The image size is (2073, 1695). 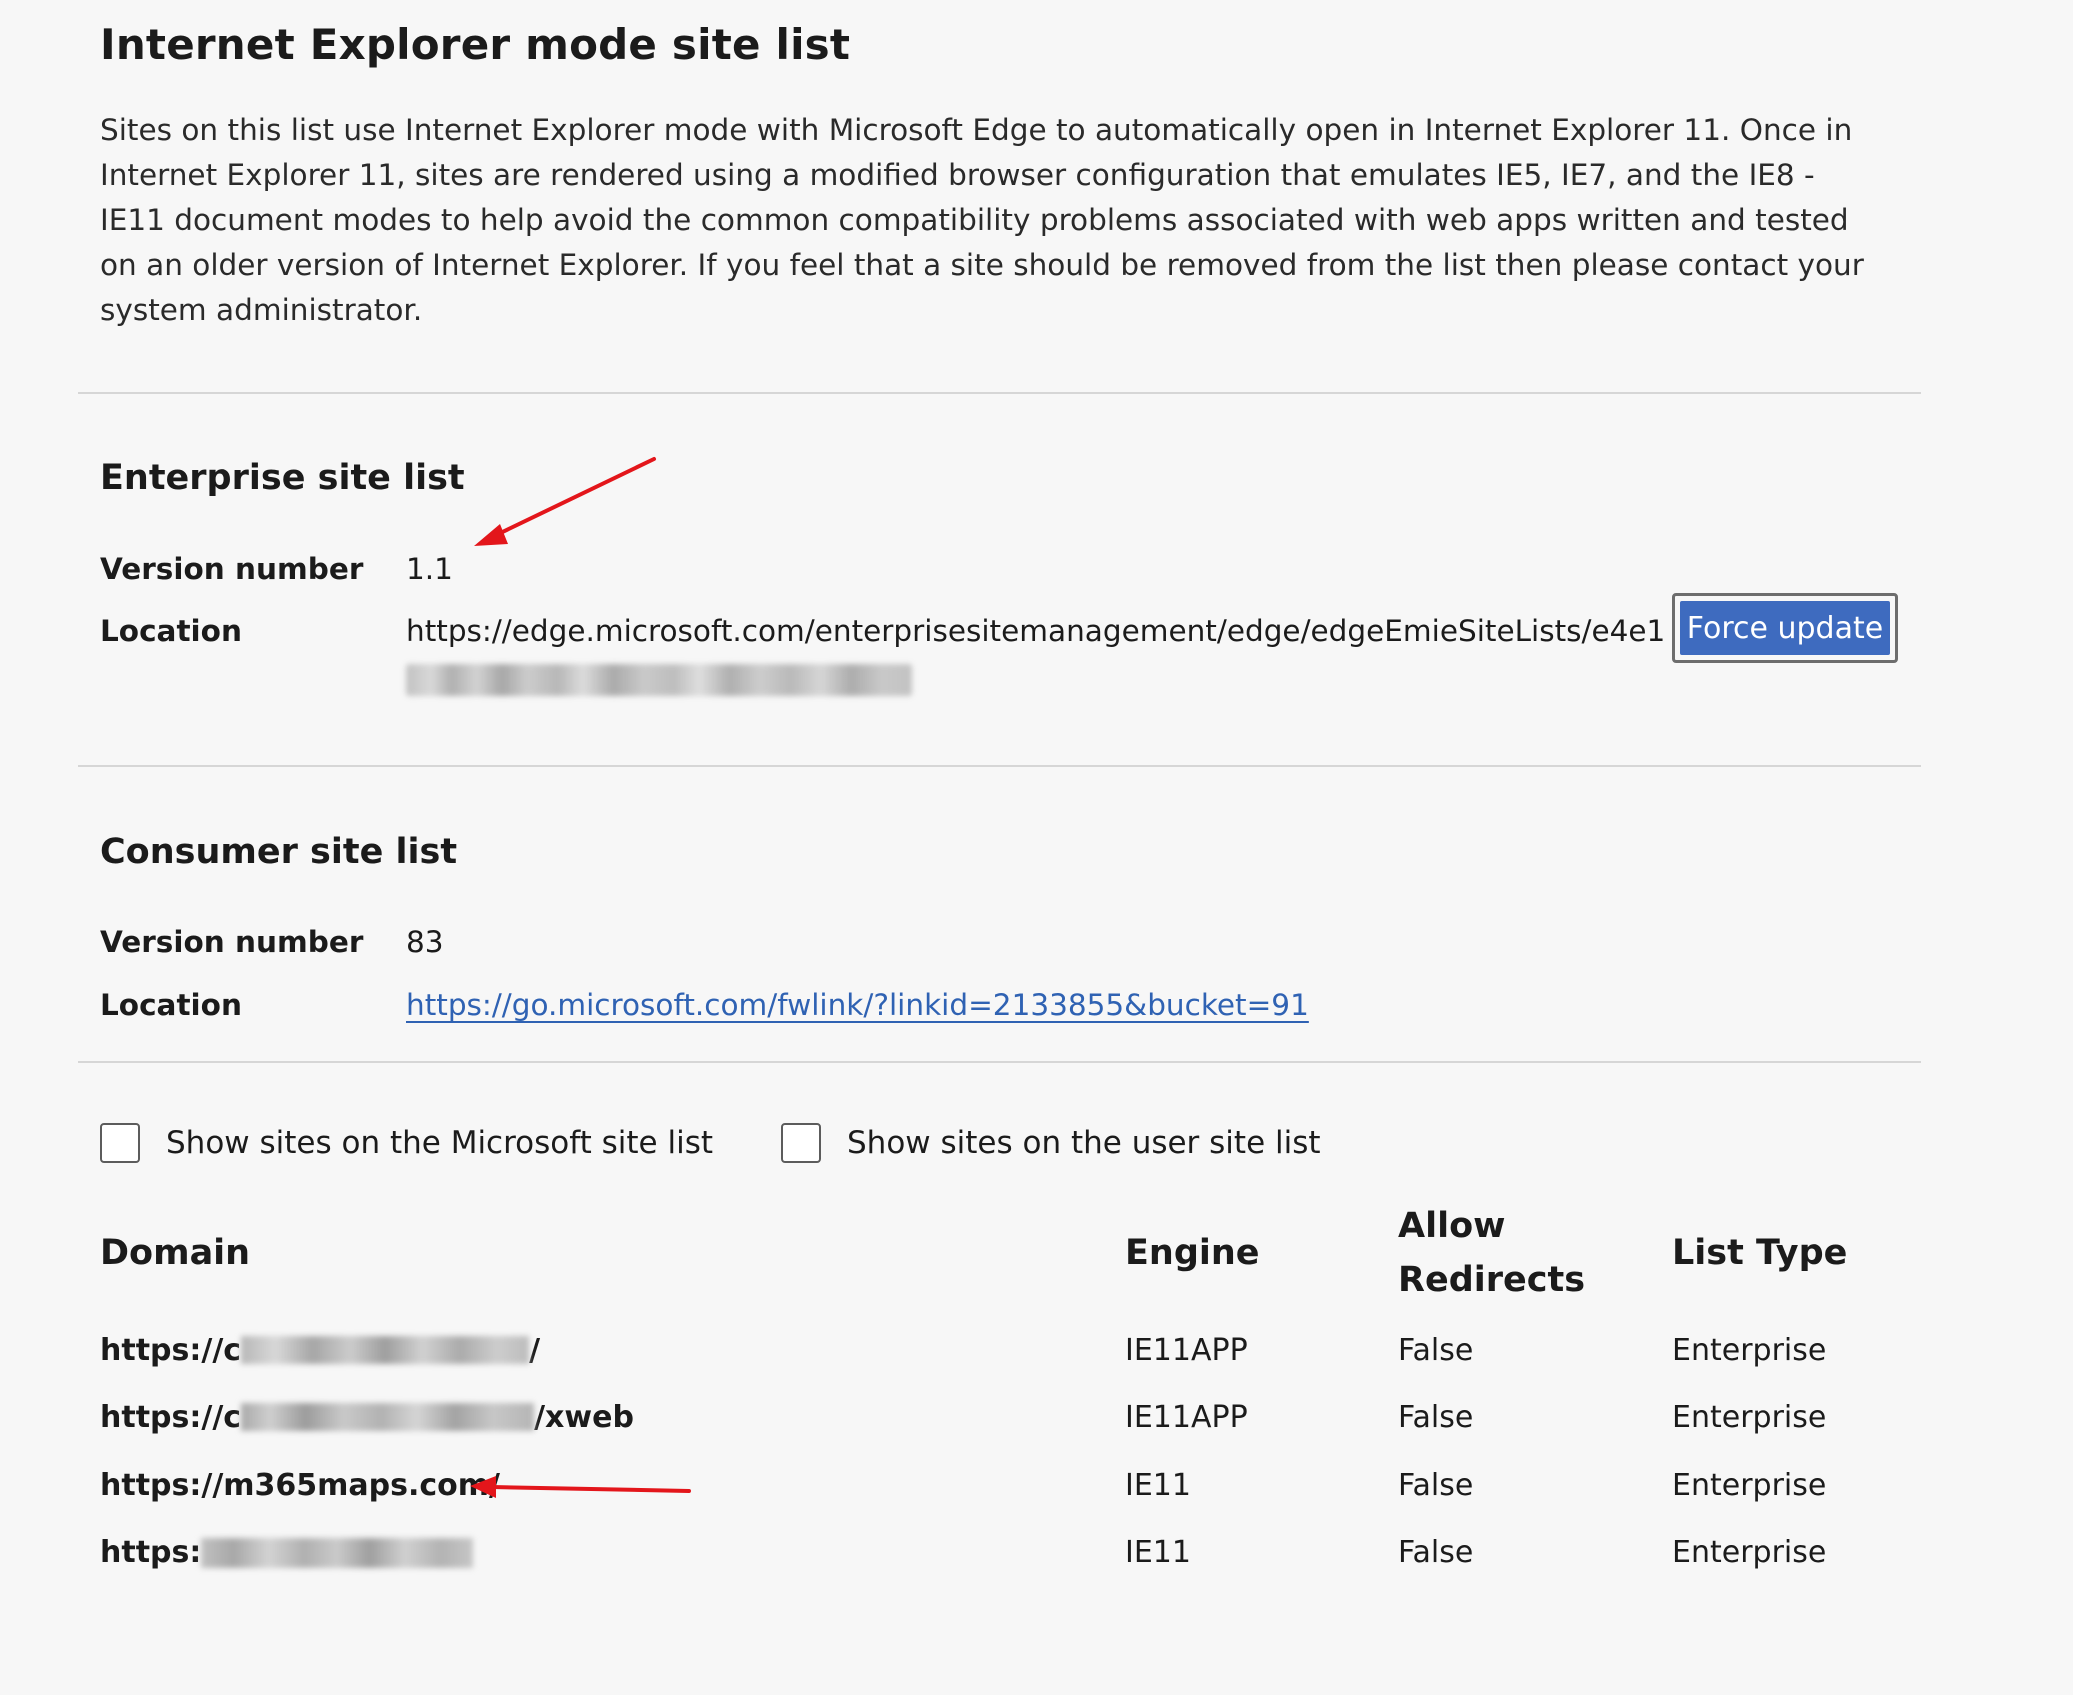 What do you see at coordinates (1760, 1253) in the screenshot?
I see `list-type-column-header: List Type` at bounding box center [1760, 1253].